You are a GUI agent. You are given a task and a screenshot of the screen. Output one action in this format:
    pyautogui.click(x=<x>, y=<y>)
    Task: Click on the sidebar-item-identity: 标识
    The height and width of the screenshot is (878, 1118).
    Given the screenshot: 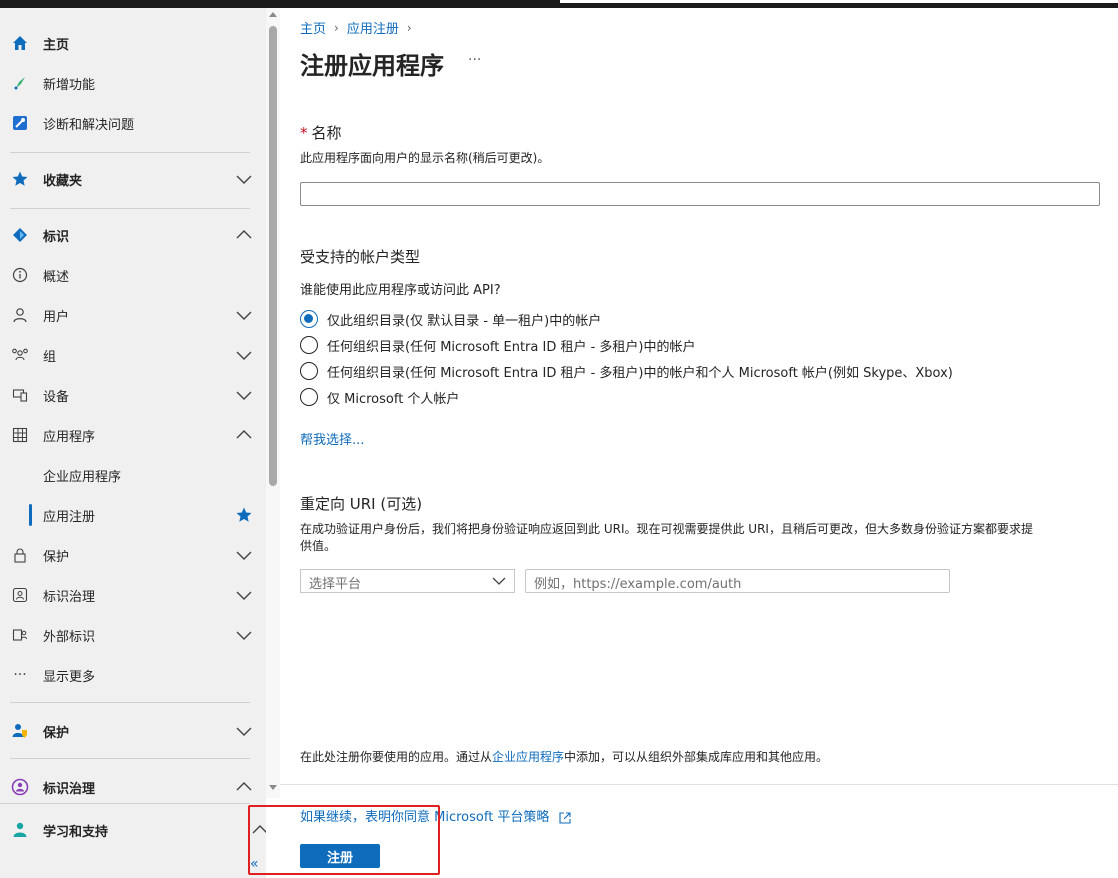 What is the action you would take?
    pyautogui.click(x=133, y=235)
    